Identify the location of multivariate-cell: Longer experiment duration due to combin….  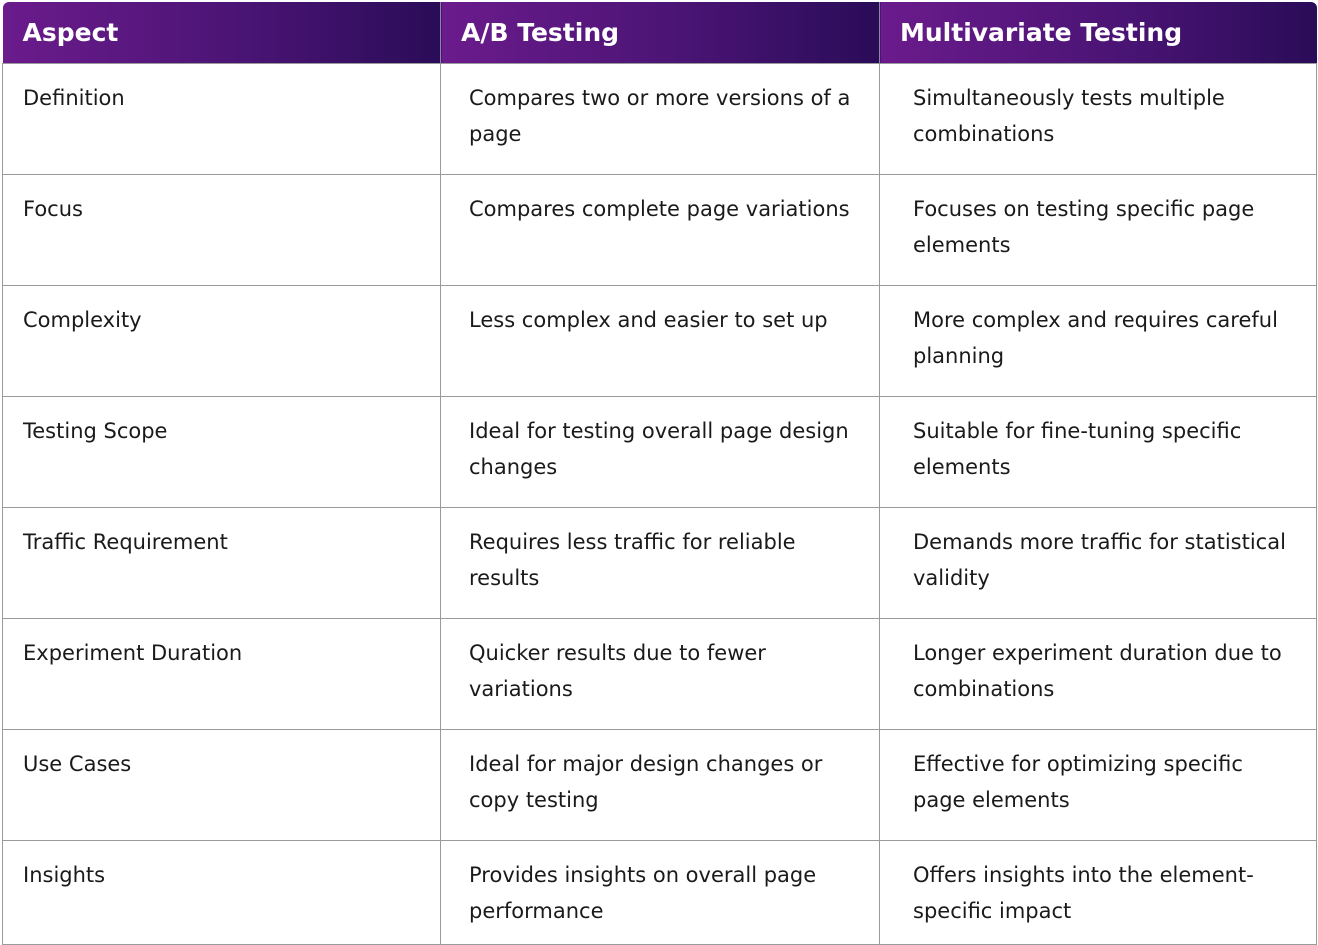
(1098, 674).